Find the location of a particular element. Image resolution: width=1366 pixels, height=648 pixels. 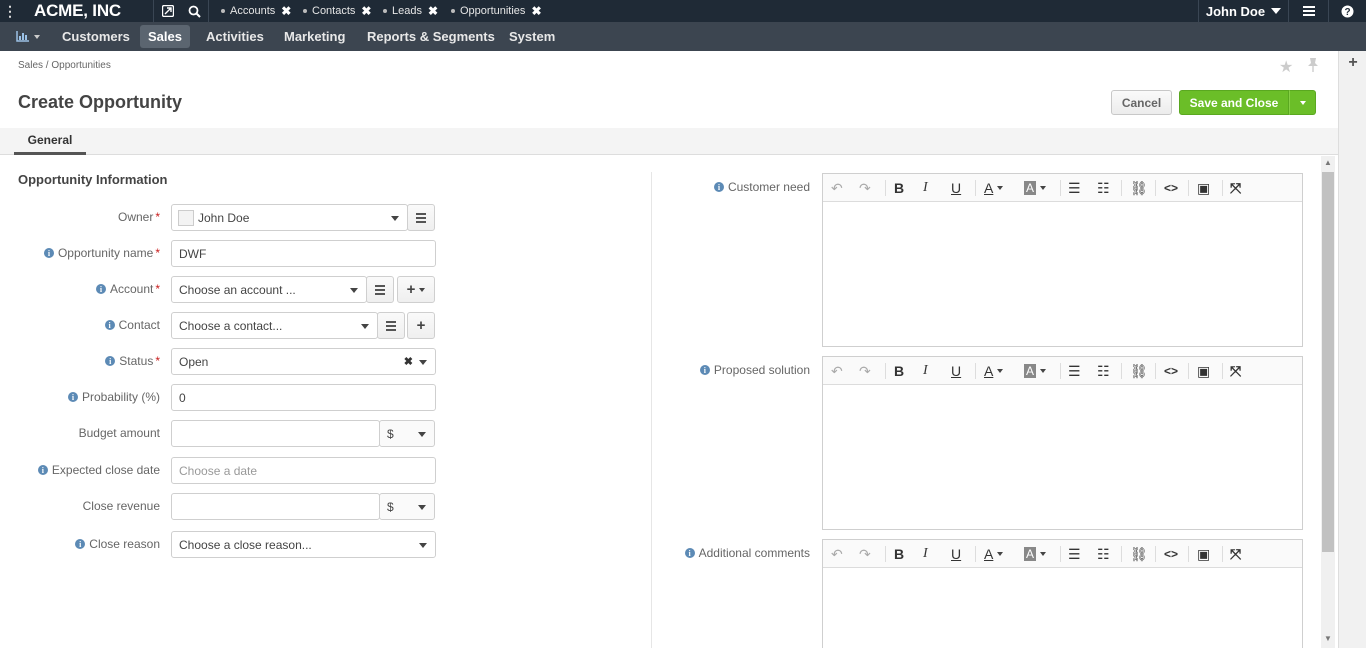

pinned-tab-opportunities: Opportunities ✖ is located at coordinates (496, 11).